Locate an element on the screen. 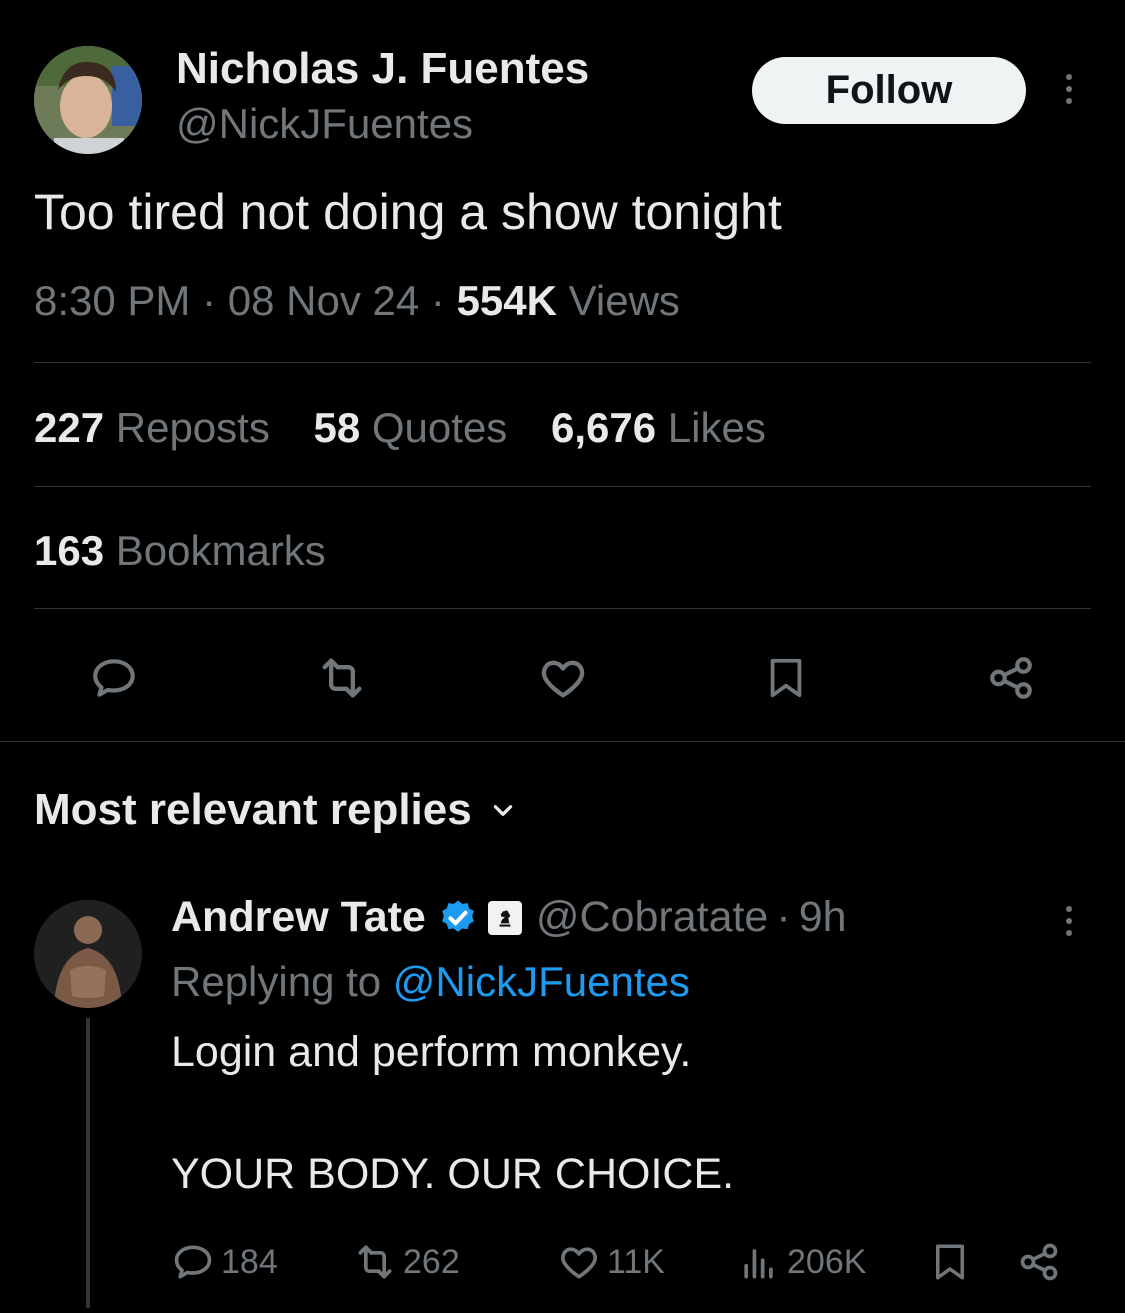  reply-views-count: 206K is located at coordinates (827, 1261).